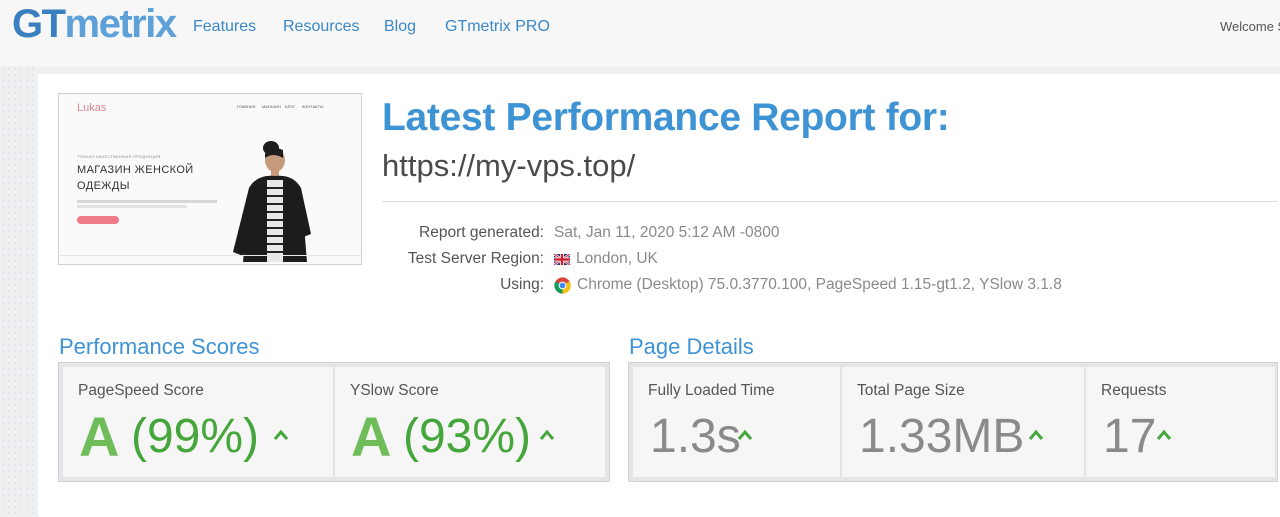 This screenshot has height=517, width=1280. Describe the element at coordinates (159, 346) in the screenshot. I see `performance-scores-title: Performance Scores` at that location.